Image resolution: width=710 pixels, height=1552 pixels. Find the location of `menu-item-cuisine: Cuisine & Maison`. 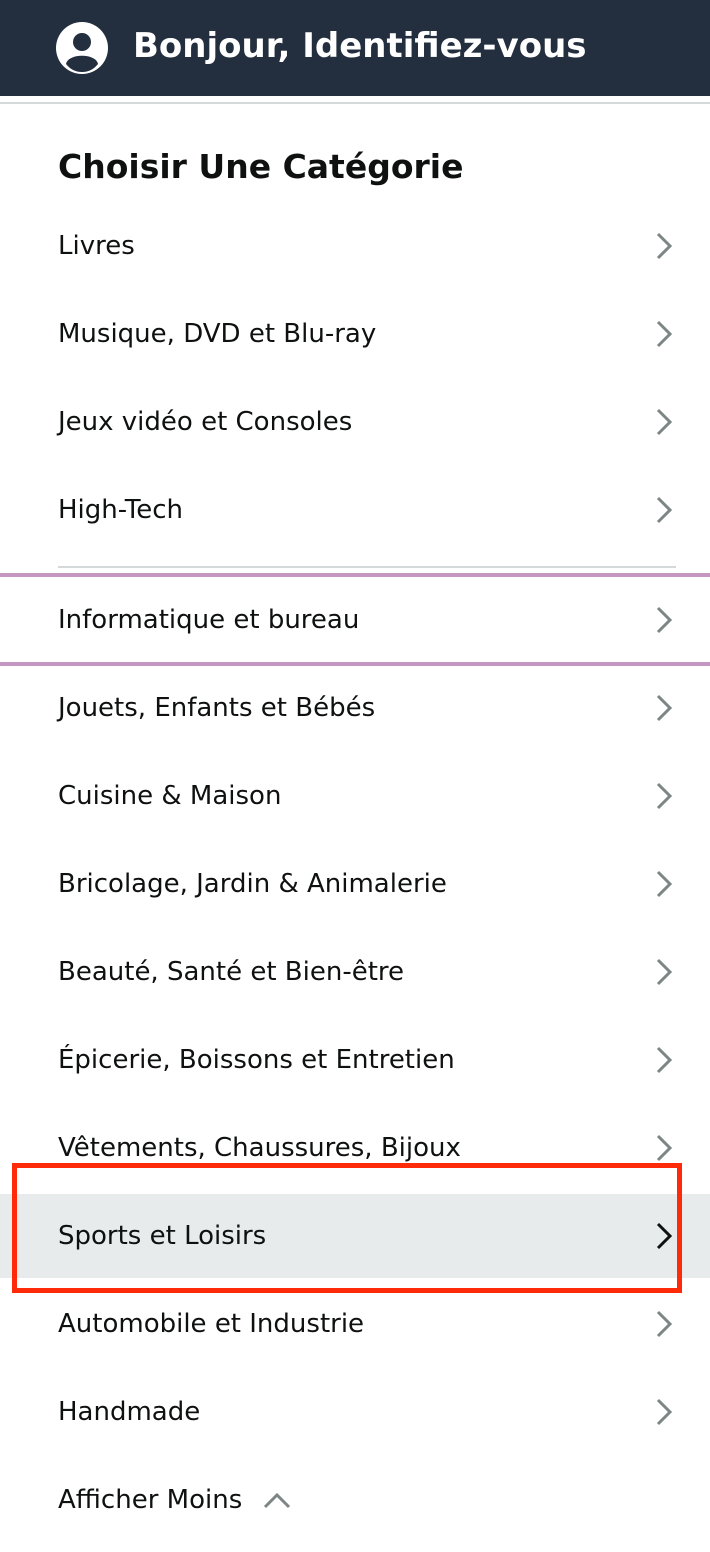

menu-item-cuisine: Cuisine & Maison is located at coordinates (355, 796).